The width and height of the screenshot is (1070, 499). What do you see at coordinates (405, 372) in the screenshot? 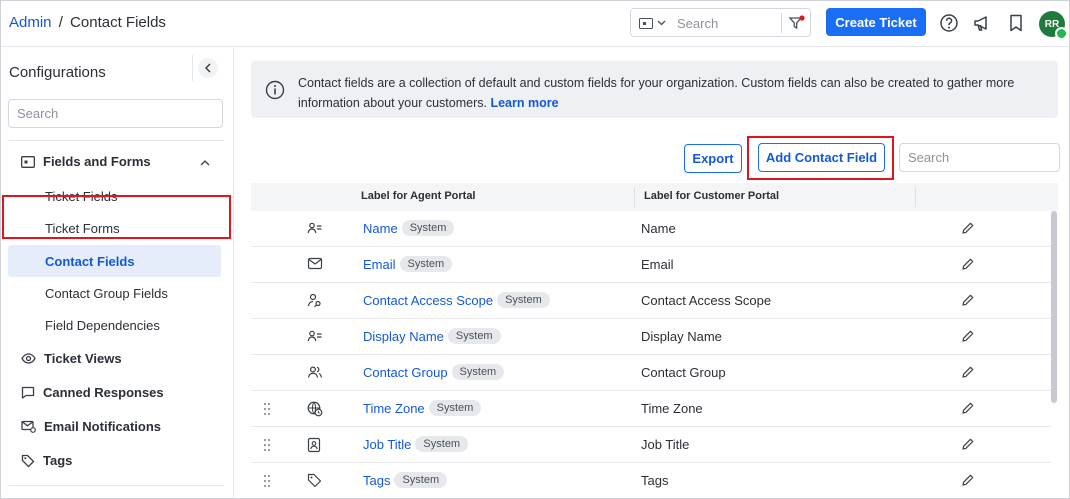
I see `field-name-link: Contact Group` at bounding box center [405, 372].